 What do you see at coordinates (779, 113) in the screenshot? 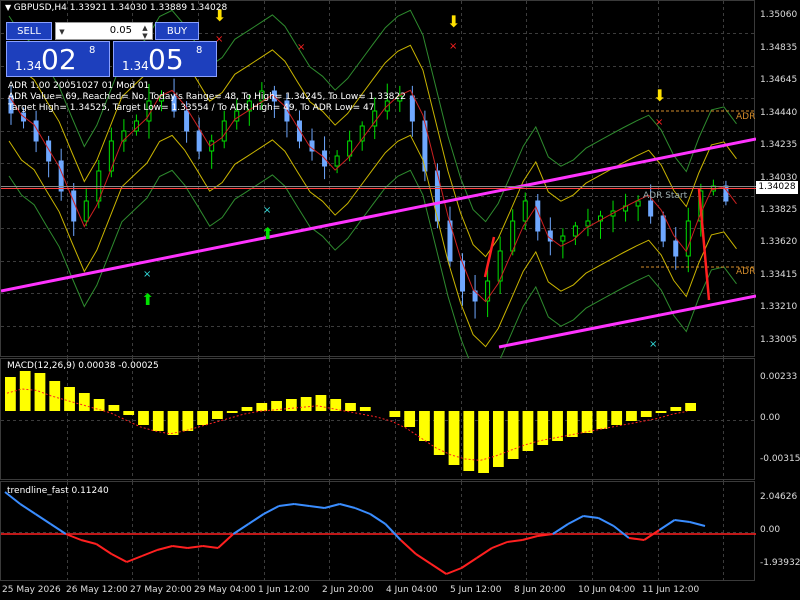
I see `price-tick-label: 1.34440` at bounding box center [779, 113].